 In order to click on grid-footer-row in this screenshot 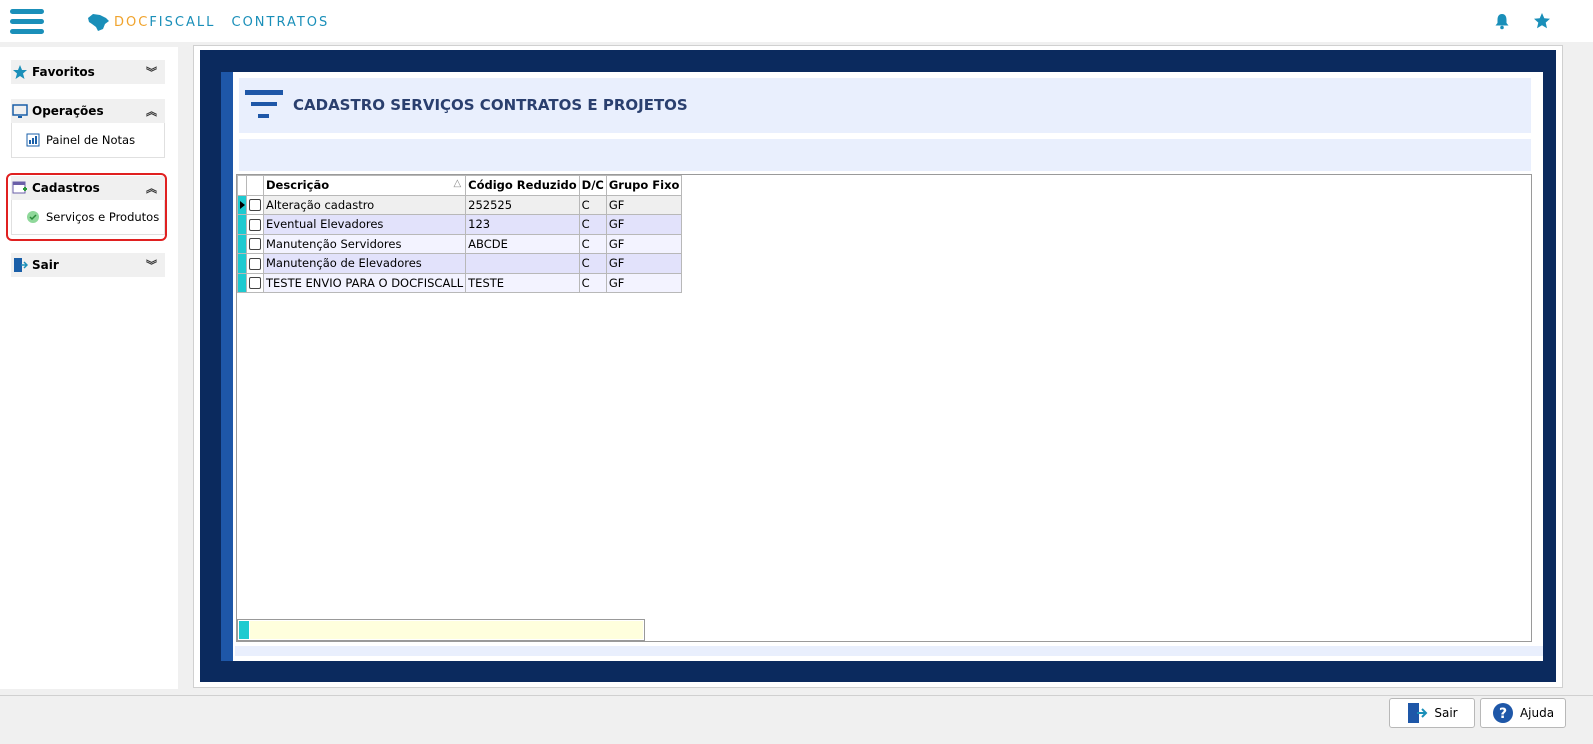, I will do `click(441, 630)`.